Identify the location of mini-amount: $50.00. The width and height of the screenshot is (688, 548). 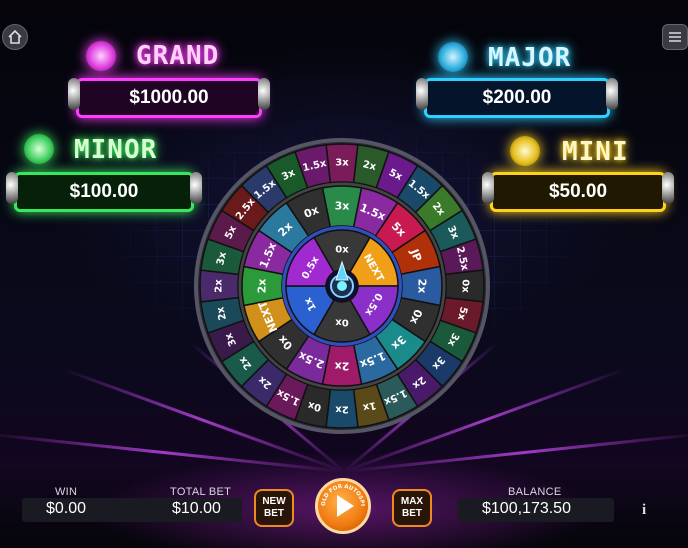
(578, 191).